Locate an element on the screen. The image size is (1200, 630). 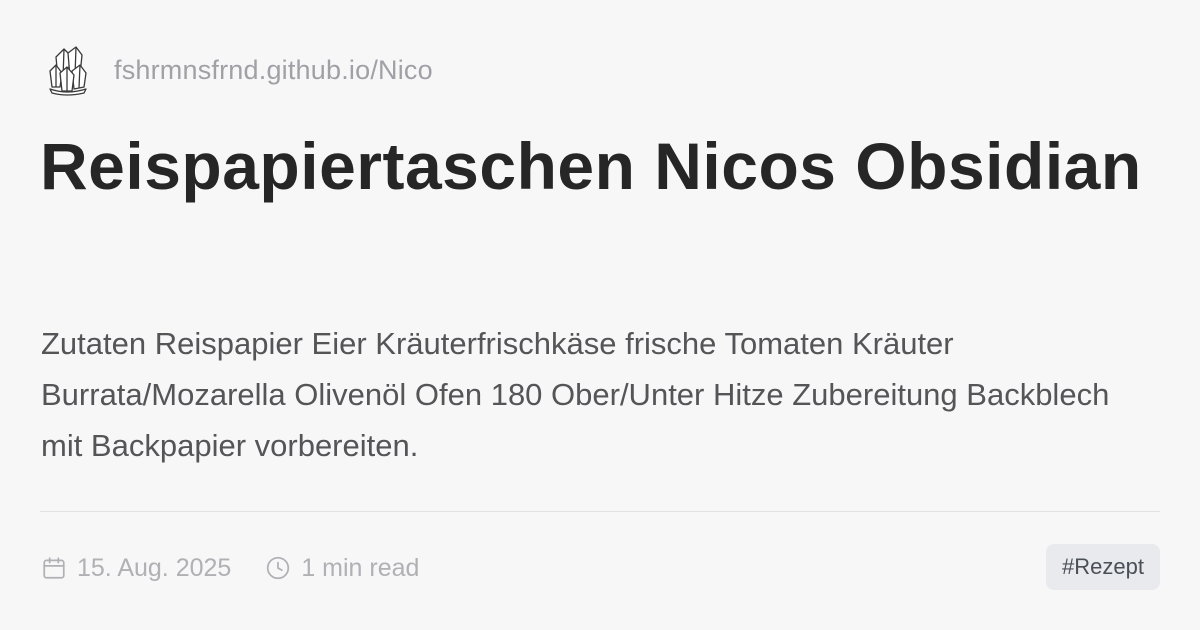
tag-badge: #Rezept is located at coordinates (1103, 567).